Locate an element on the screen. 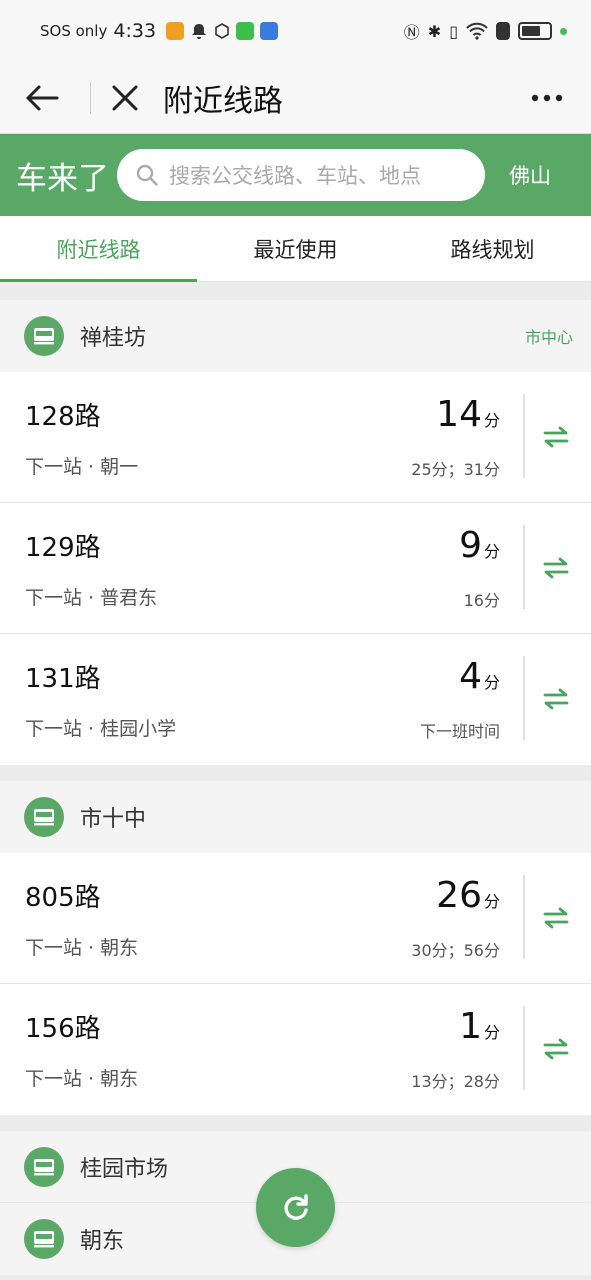 This screenshot has height=1280, width=591. route-eta: 26 分 is located at coordinates (468, 895).